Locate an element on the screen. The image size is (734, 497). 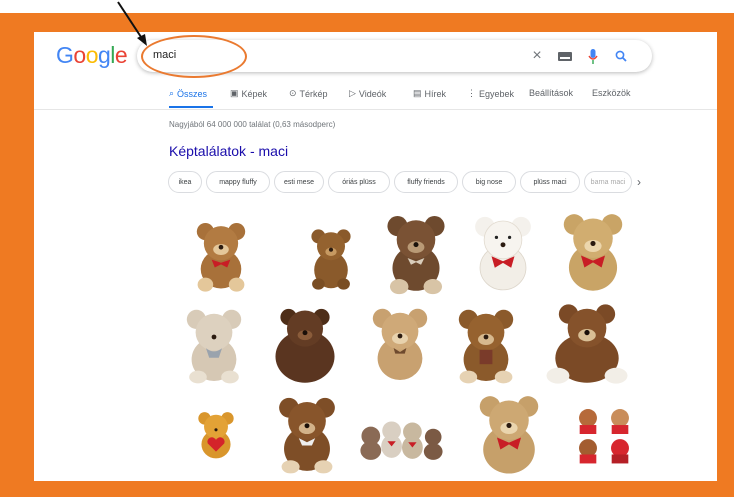
image-icon: ▣ is located at coordinates (234, 93).